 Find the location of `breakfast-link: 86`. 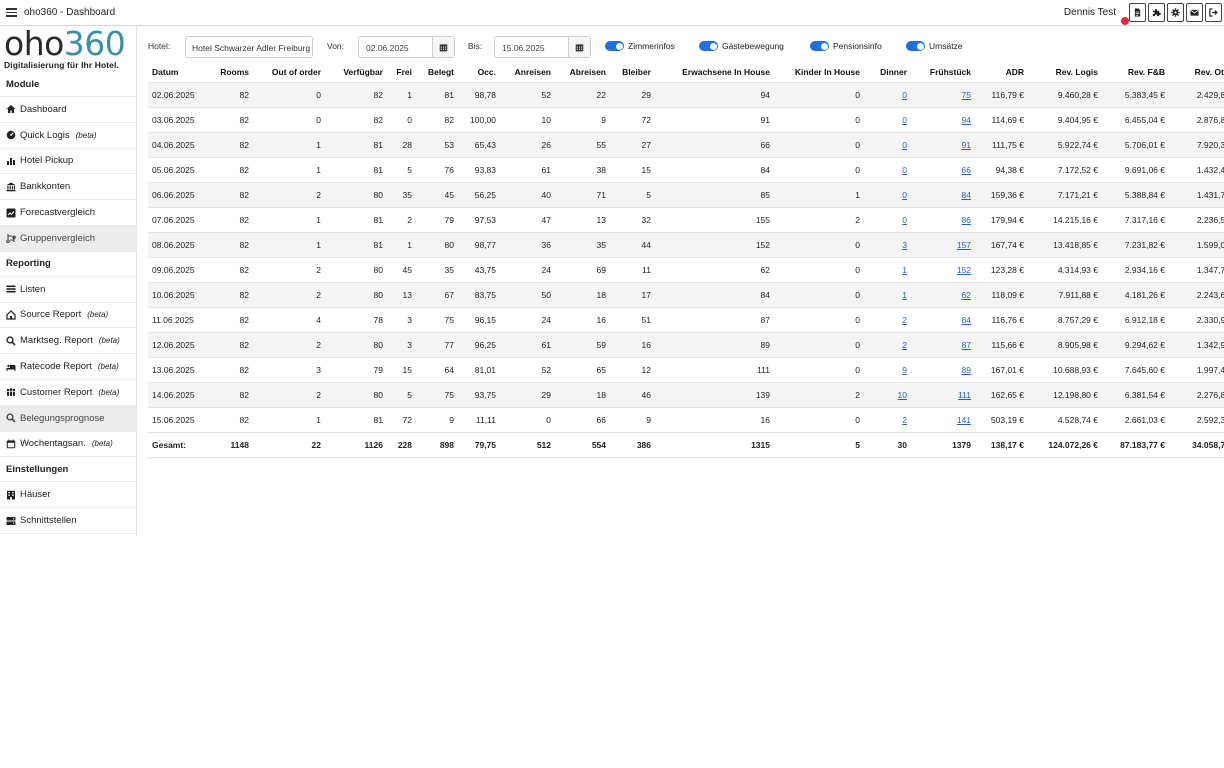

breakfast-link: 86 is located at coordinates (966, 220).